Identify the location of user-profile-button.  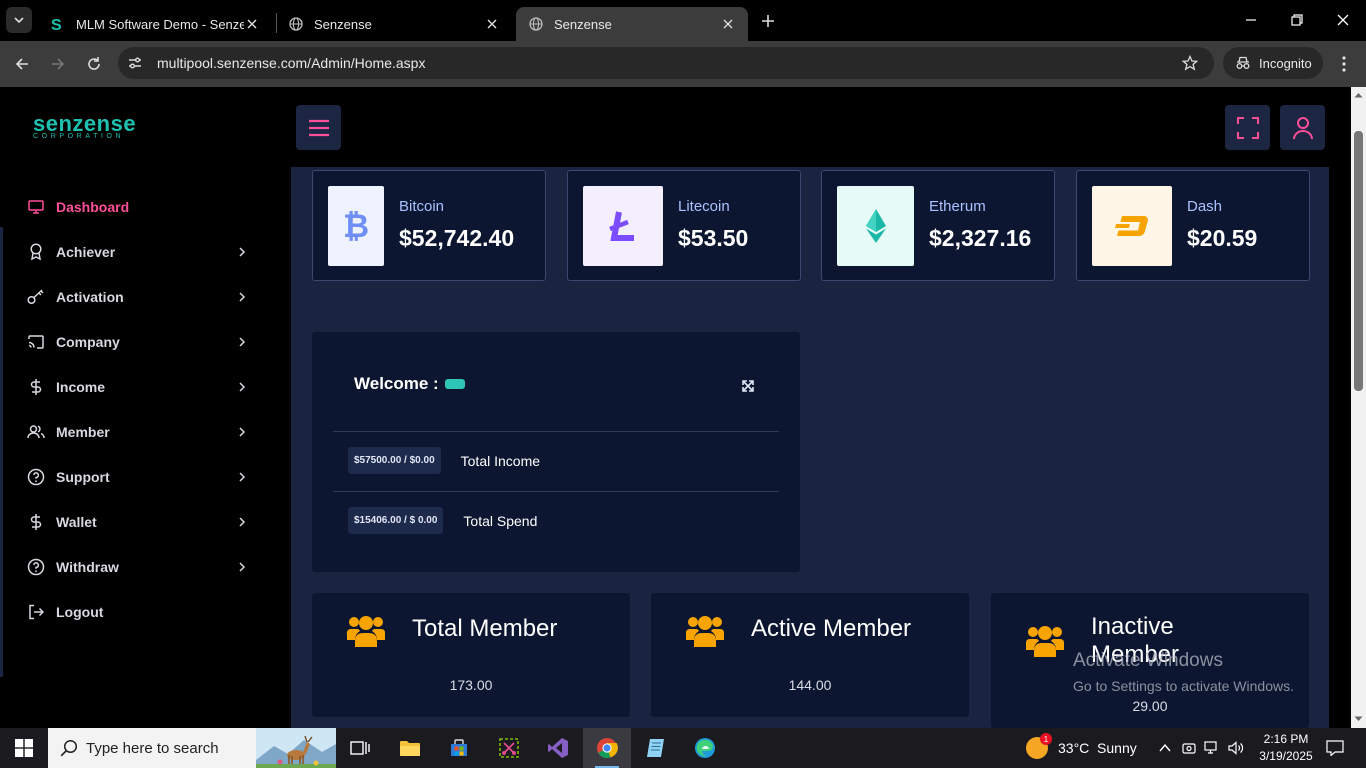
(1302, 127).